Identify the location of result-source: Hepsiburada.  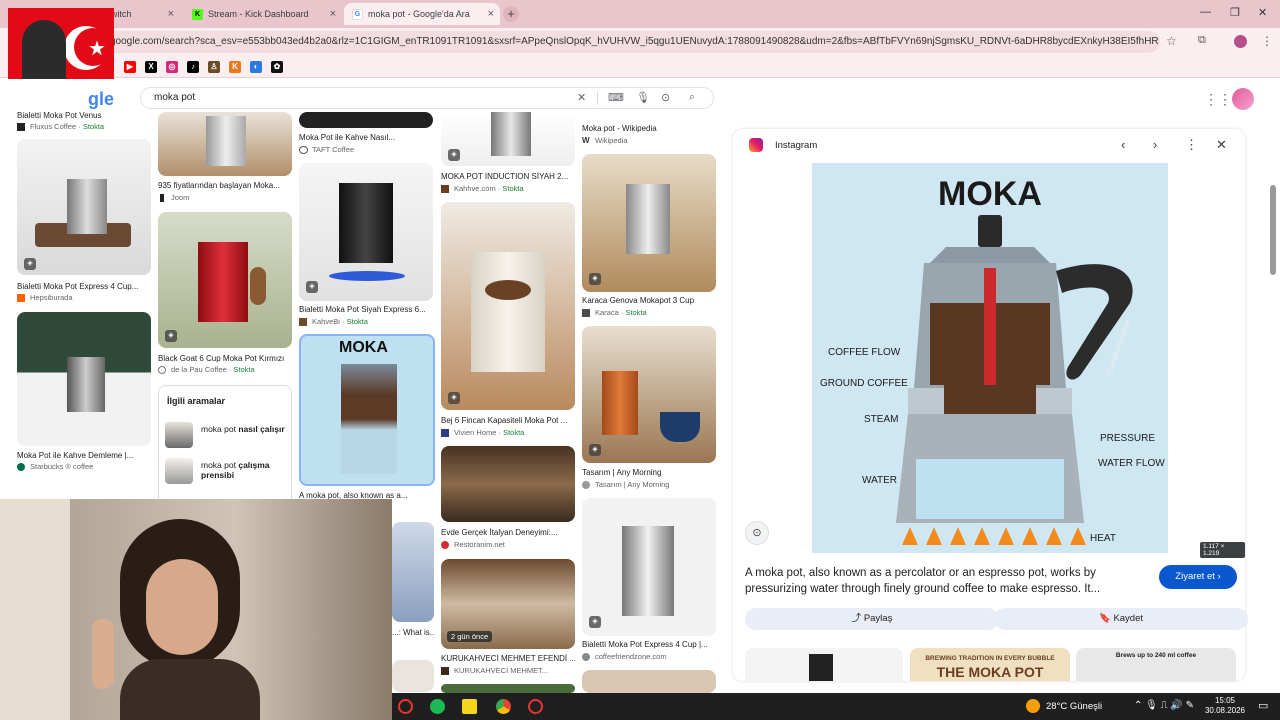
(45, 297).